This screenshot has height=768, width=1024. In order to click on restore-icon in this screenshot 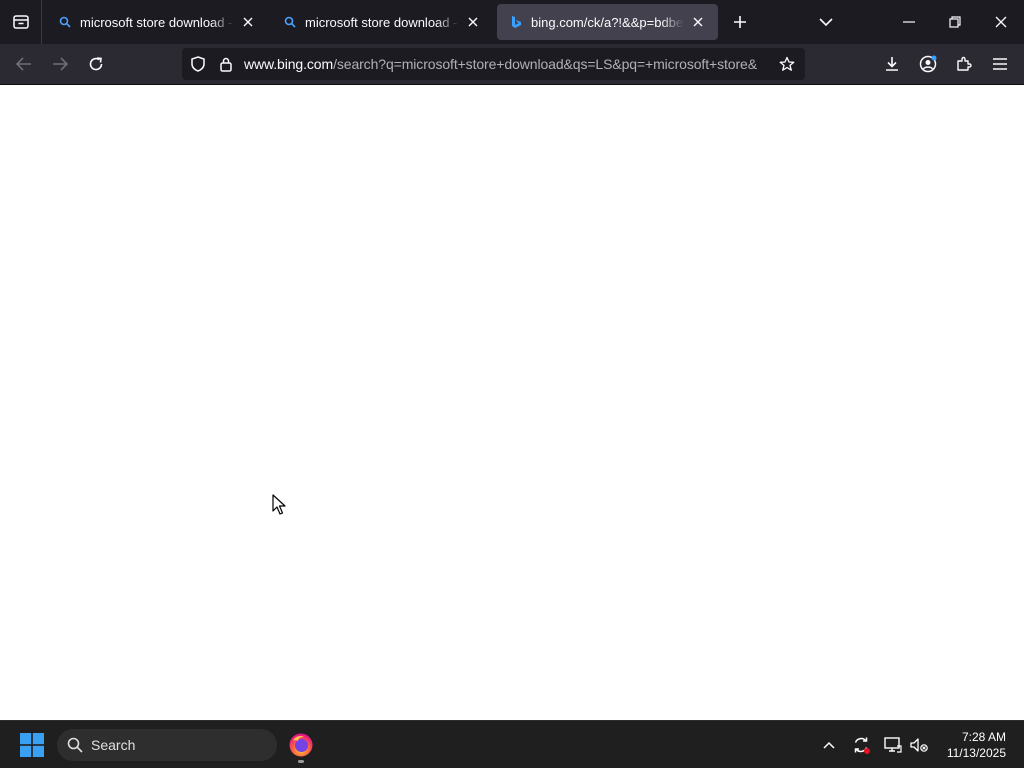, I will do `click(955, 22)`.